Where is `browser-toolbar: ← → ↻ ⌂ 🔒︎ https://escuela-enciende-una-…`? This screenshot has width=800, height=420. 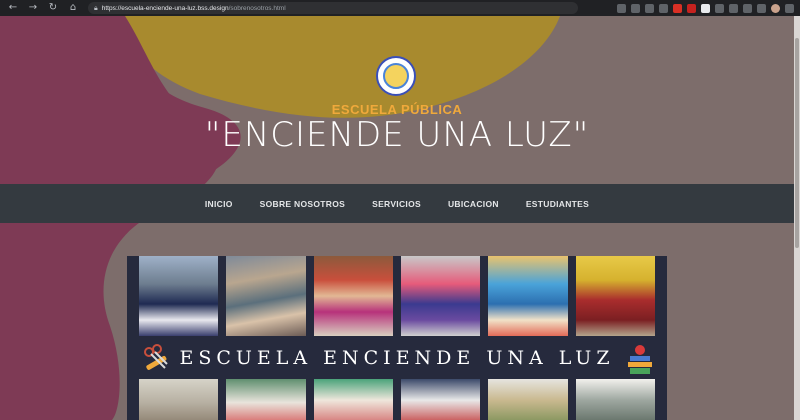 browser-toolbar: ← → ↻ ⌂ 🔒︎ https://escuela-enciende-una-… is located at coordinates (400, 8).